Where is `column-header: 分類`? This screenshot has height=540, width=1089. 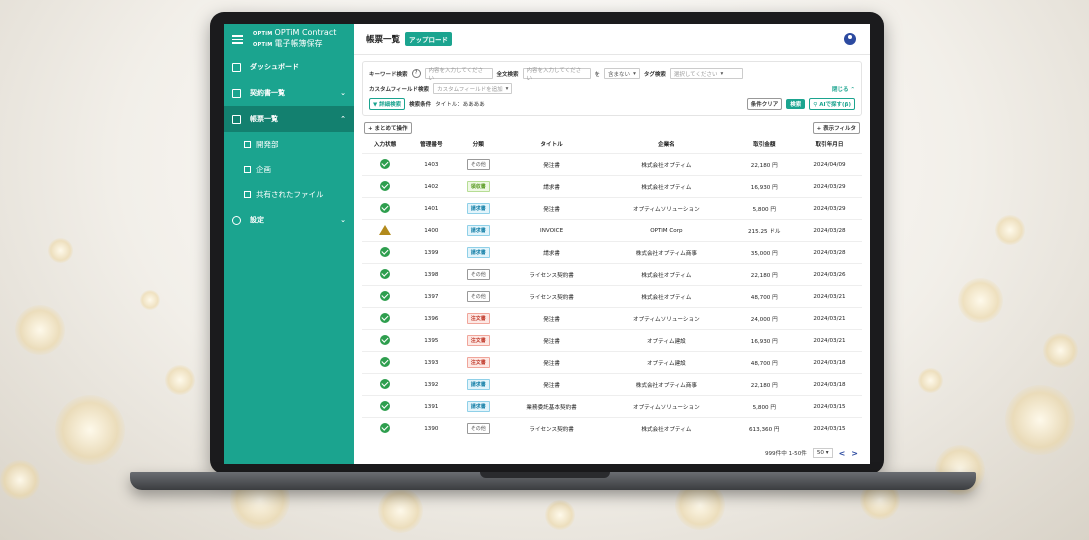
column-header: 分類 is located at coordinates (478, 144).